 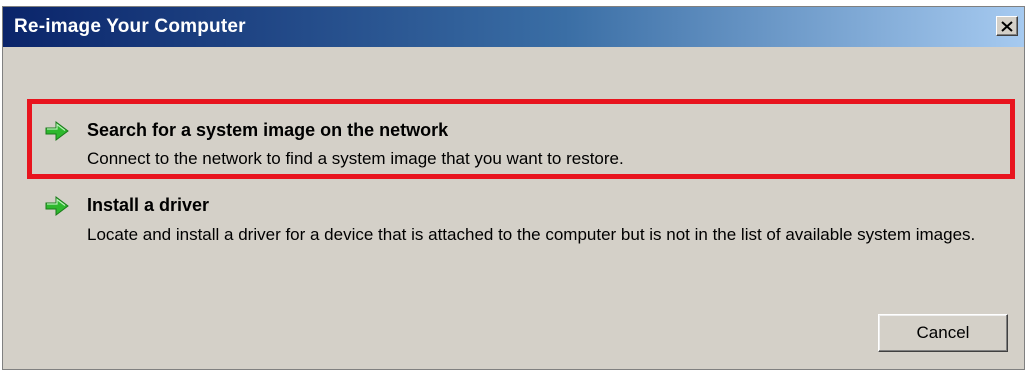 I want to click on close-button, so click(x=1007, y=26).